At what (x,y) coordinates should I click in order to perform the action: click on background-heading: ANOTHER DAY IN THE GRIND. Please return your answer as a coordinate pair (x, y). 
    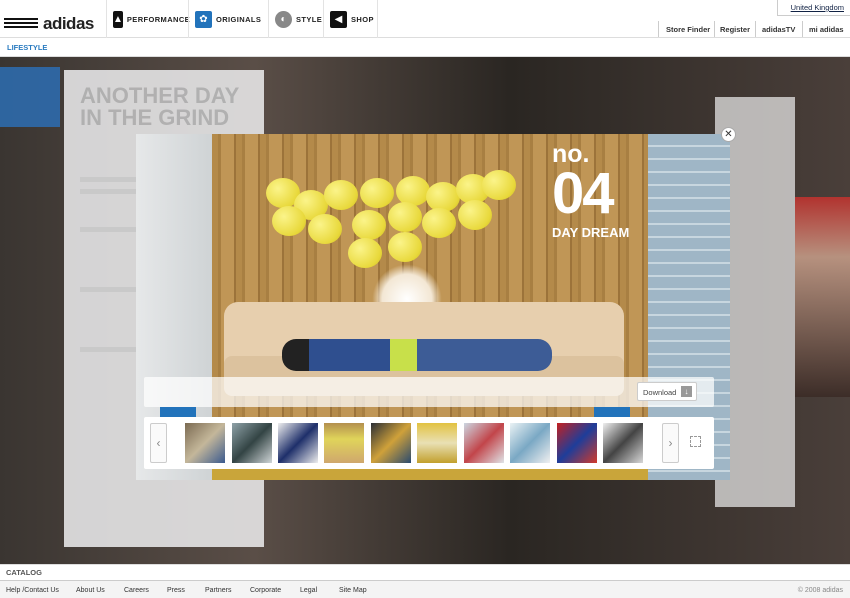
    Looking at the image, I should click on (159, 107).